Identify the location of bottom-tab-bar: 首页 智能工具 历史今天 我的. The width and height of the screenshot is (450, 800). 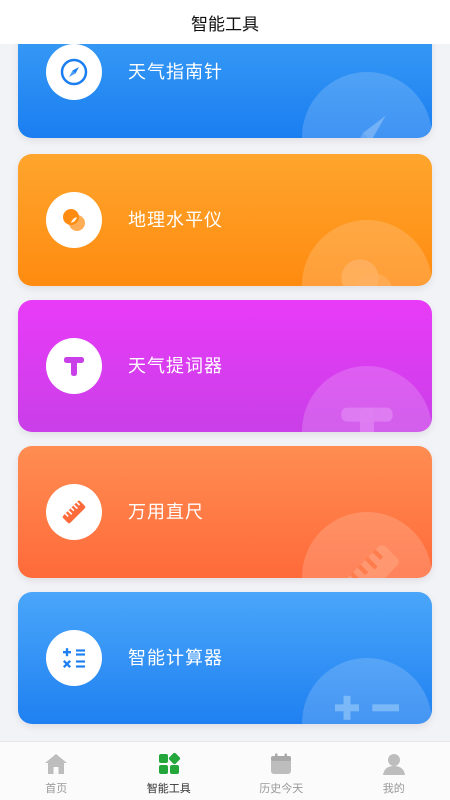
(225, 770).